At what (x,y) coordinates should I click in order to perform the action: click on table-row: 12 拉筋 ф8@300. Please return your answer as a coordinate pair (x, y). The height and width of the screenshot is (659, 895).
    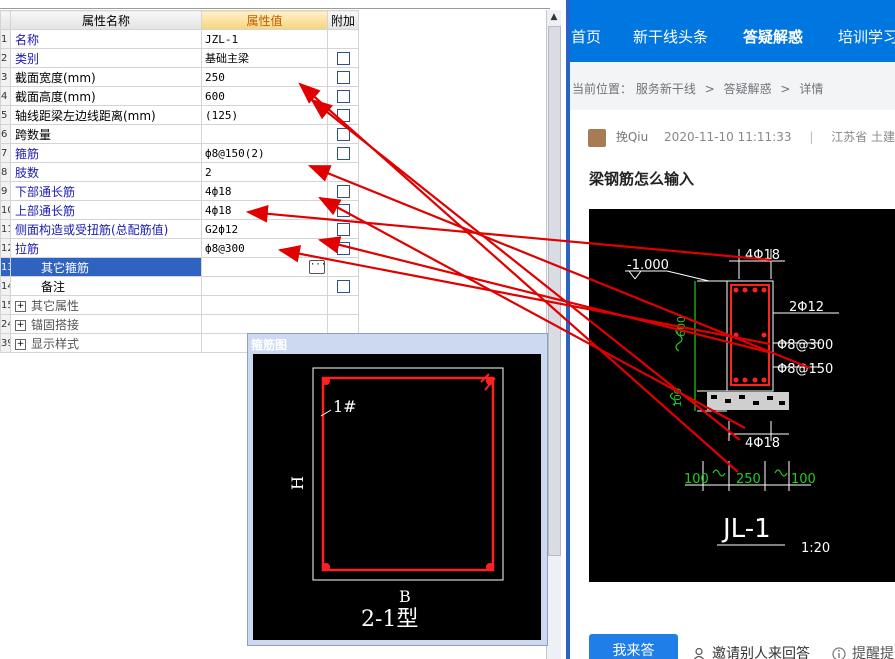
    Looking at the image, I should click on (179, 248).